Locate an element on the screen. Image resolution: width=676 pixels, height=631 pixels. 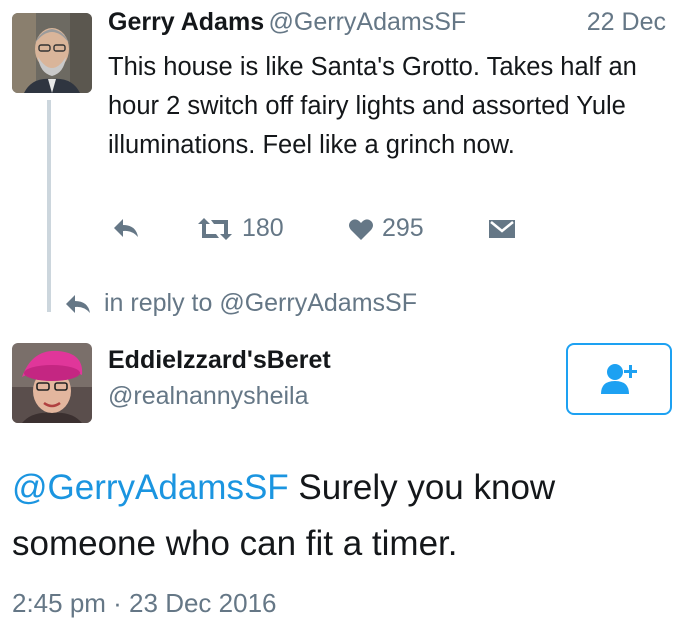
like-button: 295 is located at coordinates (386, 228).